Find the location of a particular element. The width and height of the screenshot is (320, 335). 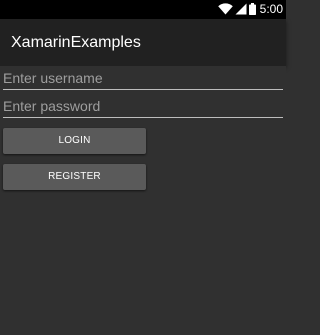

status-bar: 5:00 is located at coordinates (143, 9).